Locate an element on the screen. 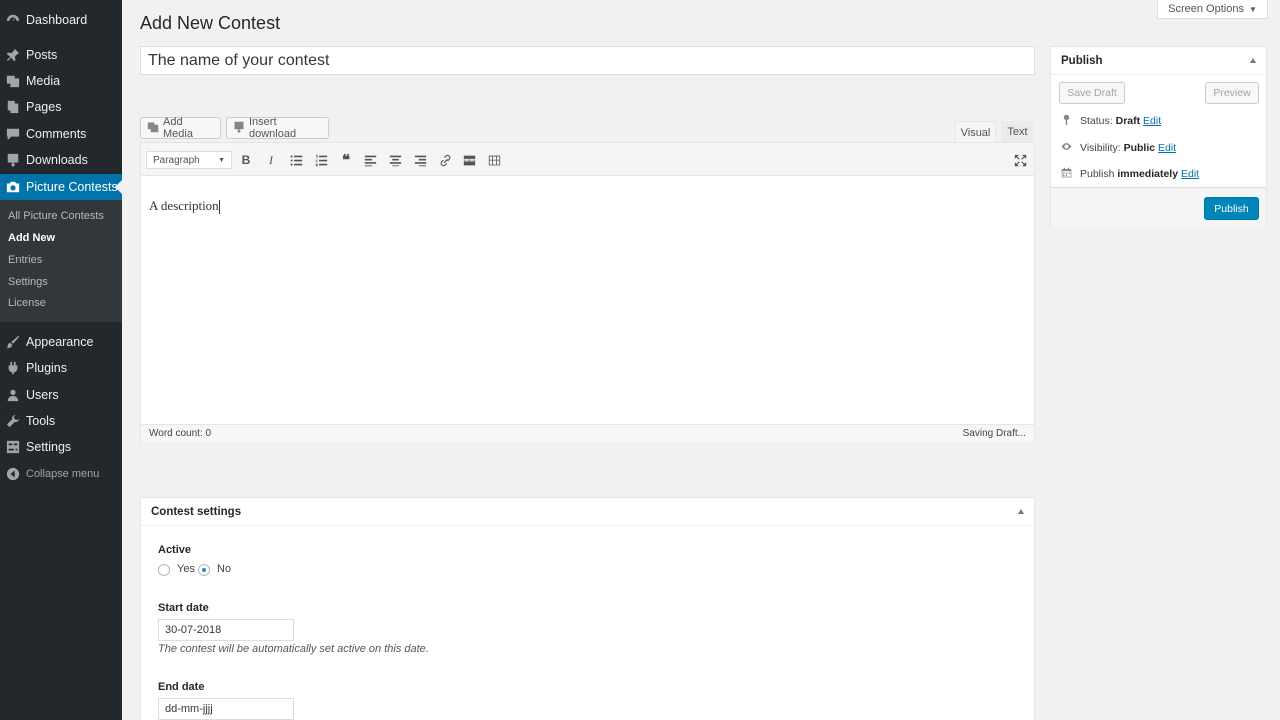  sidebar-item-label: Comments is located at coordinates (56, 134).